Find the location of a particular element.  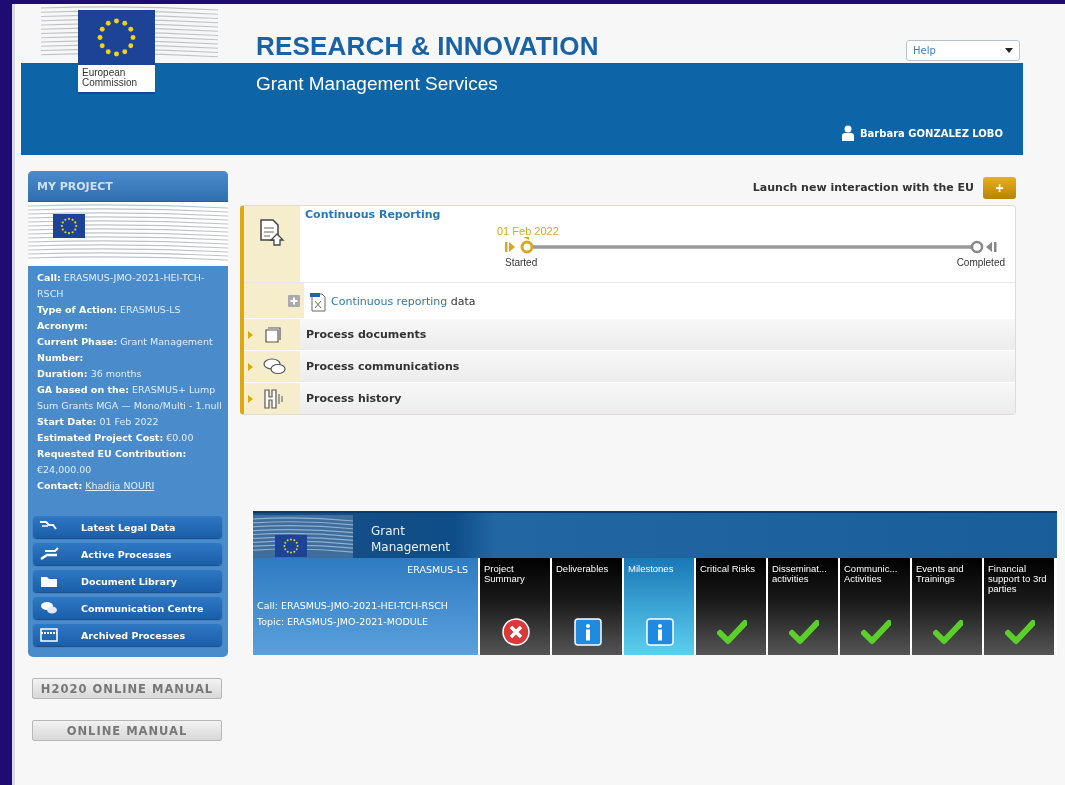

project-field: Duration: 36 months is located at coordinates (129, 374).